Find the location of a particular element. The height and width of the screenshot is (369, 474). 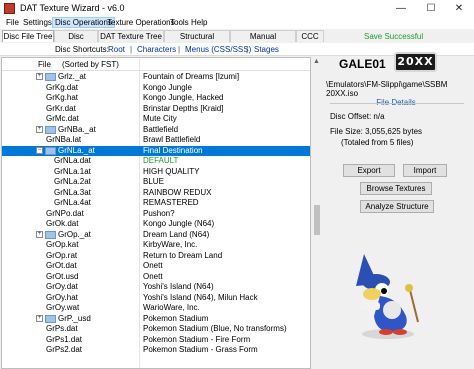

tree-file-row: GrKg.hat Kongo Jungle, Hacked is located at coordinates (156, 98).